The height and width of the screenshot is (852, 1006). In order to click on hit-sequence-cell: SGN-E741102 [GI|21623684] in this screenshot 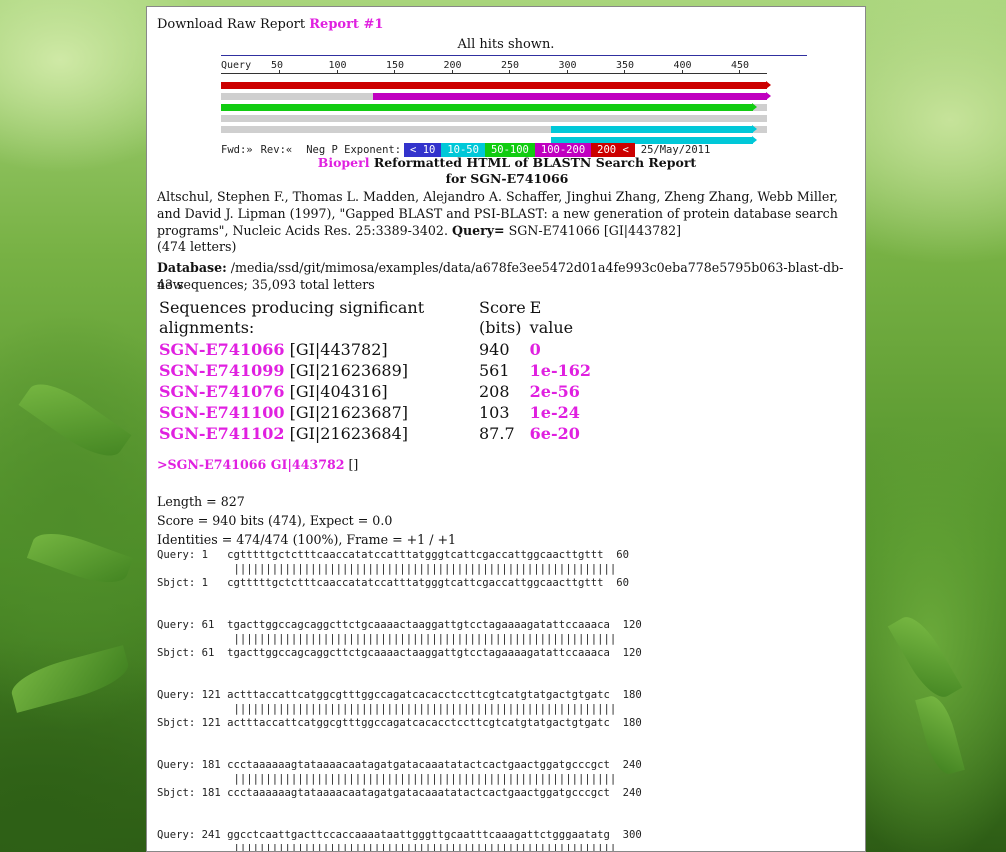, I will do `click(317, 433)`.